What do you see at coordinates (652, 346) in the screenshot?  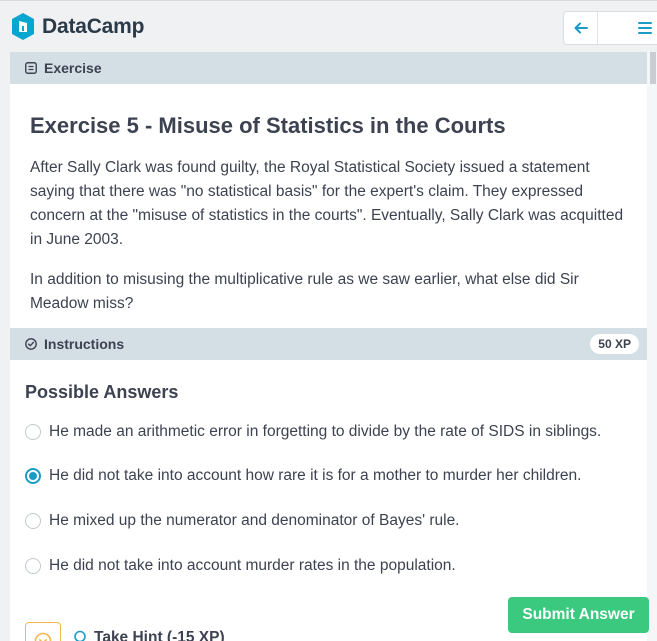 I see `scrollbar-track` at bounding box center [652, 346].